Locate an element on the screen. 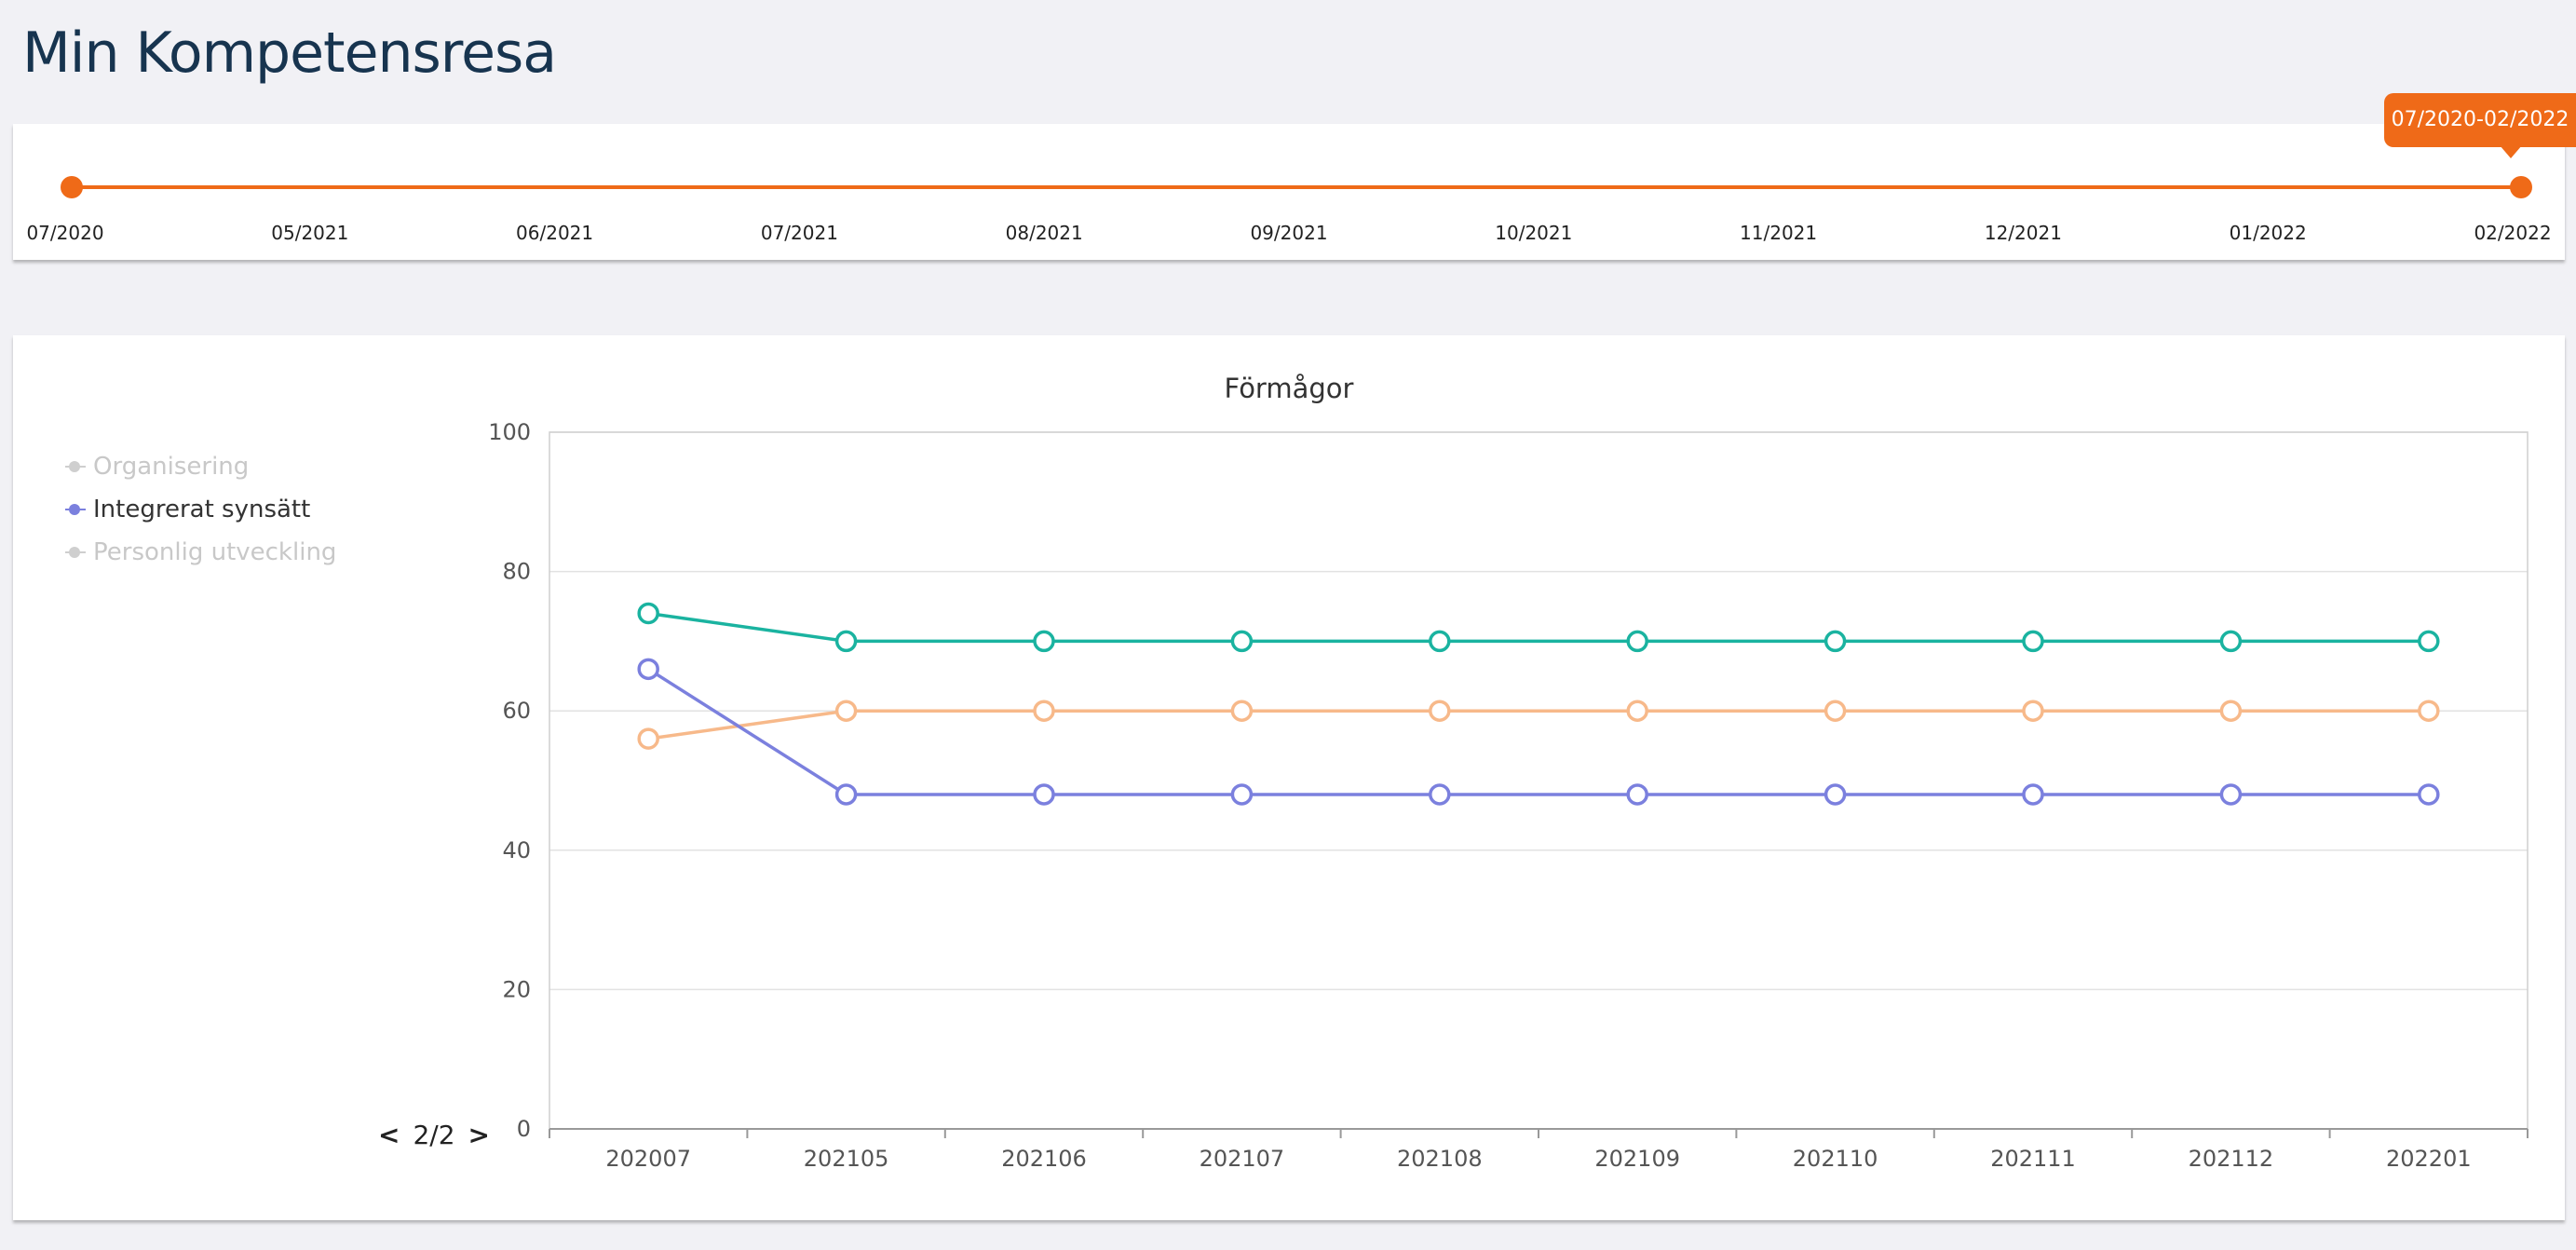 The image size is (2576, 1250). slider-end-handle is located at coordinates (2521, 187).